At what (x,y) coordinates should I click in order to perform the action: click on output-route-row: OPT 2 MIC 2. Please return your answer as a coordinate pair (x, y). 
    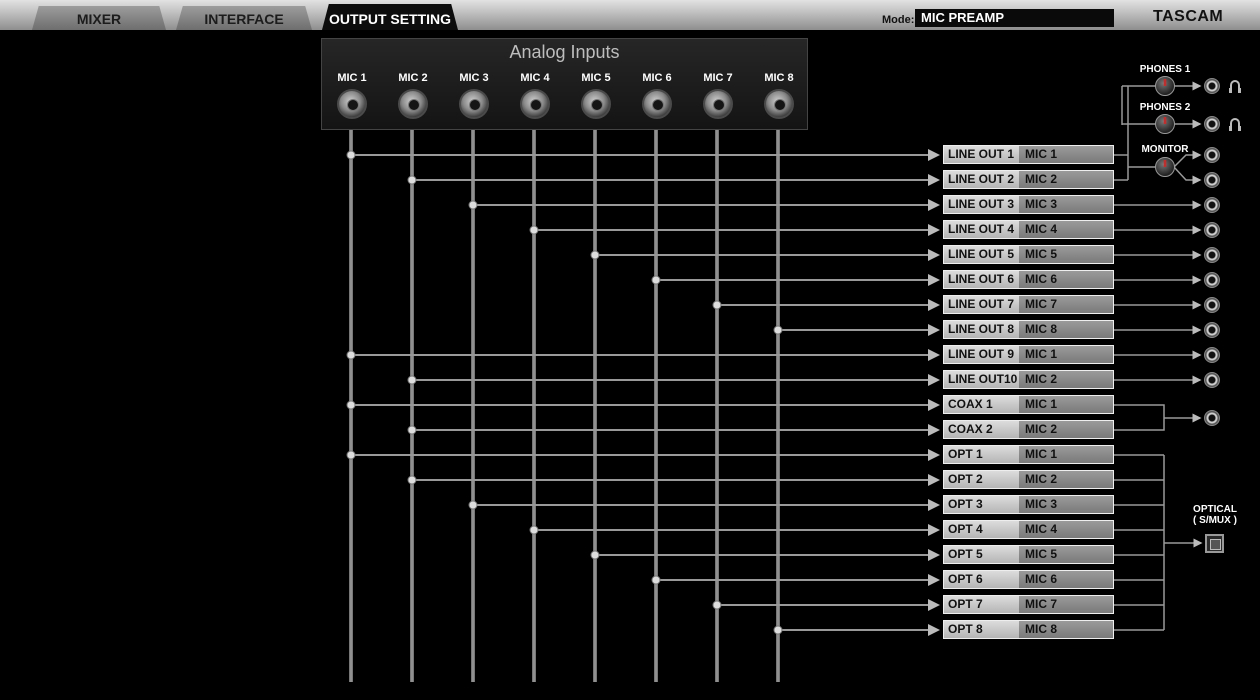
    Looking at the image, I should click on (1028, 479).